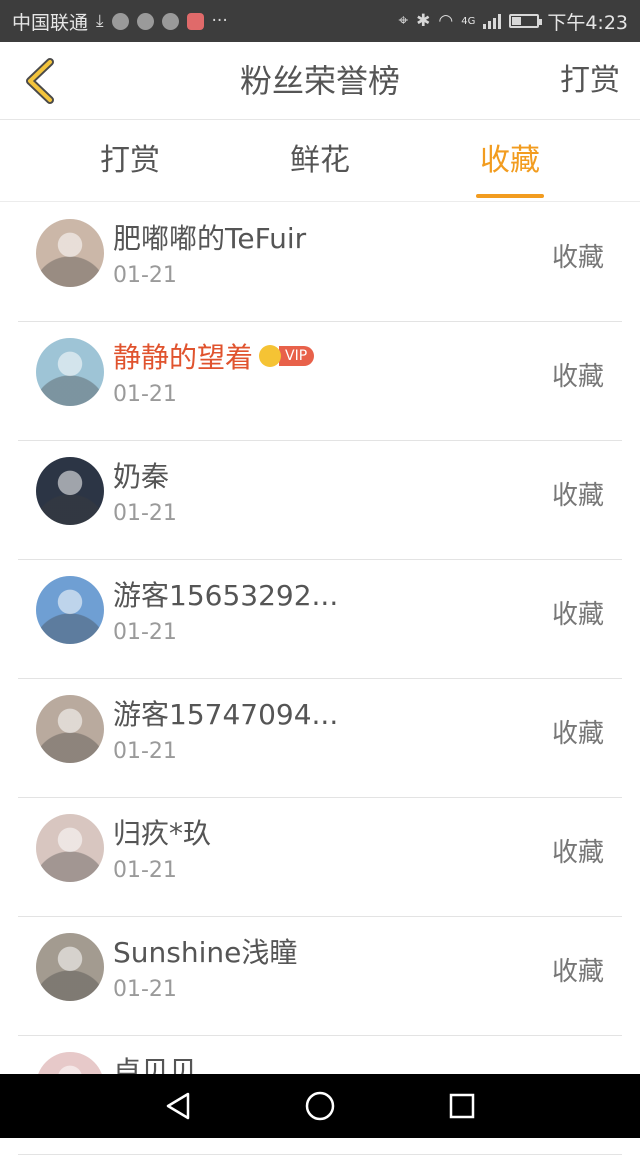 This screenshot has width=640, height=1155. I want to click on sync-icon, so click(170, 21).